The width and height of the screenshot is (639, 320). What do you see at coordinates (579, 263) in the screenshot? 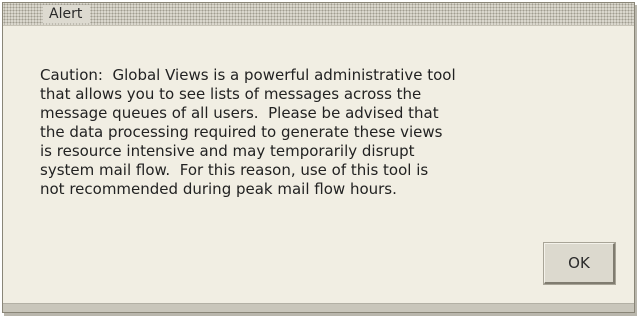
I see `ok-button: OK` at bounding box center [579, 263].